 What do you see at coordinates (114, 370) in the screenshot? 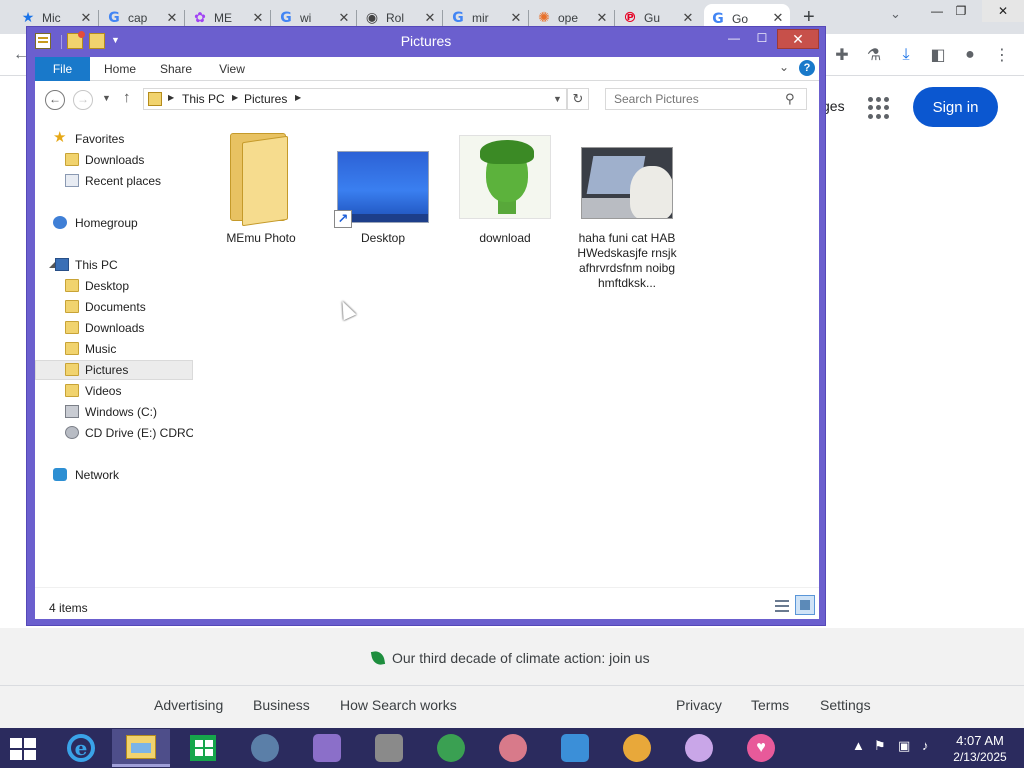
I see `nav-item-pictures: Pictures` at bounding box center [114, 370].